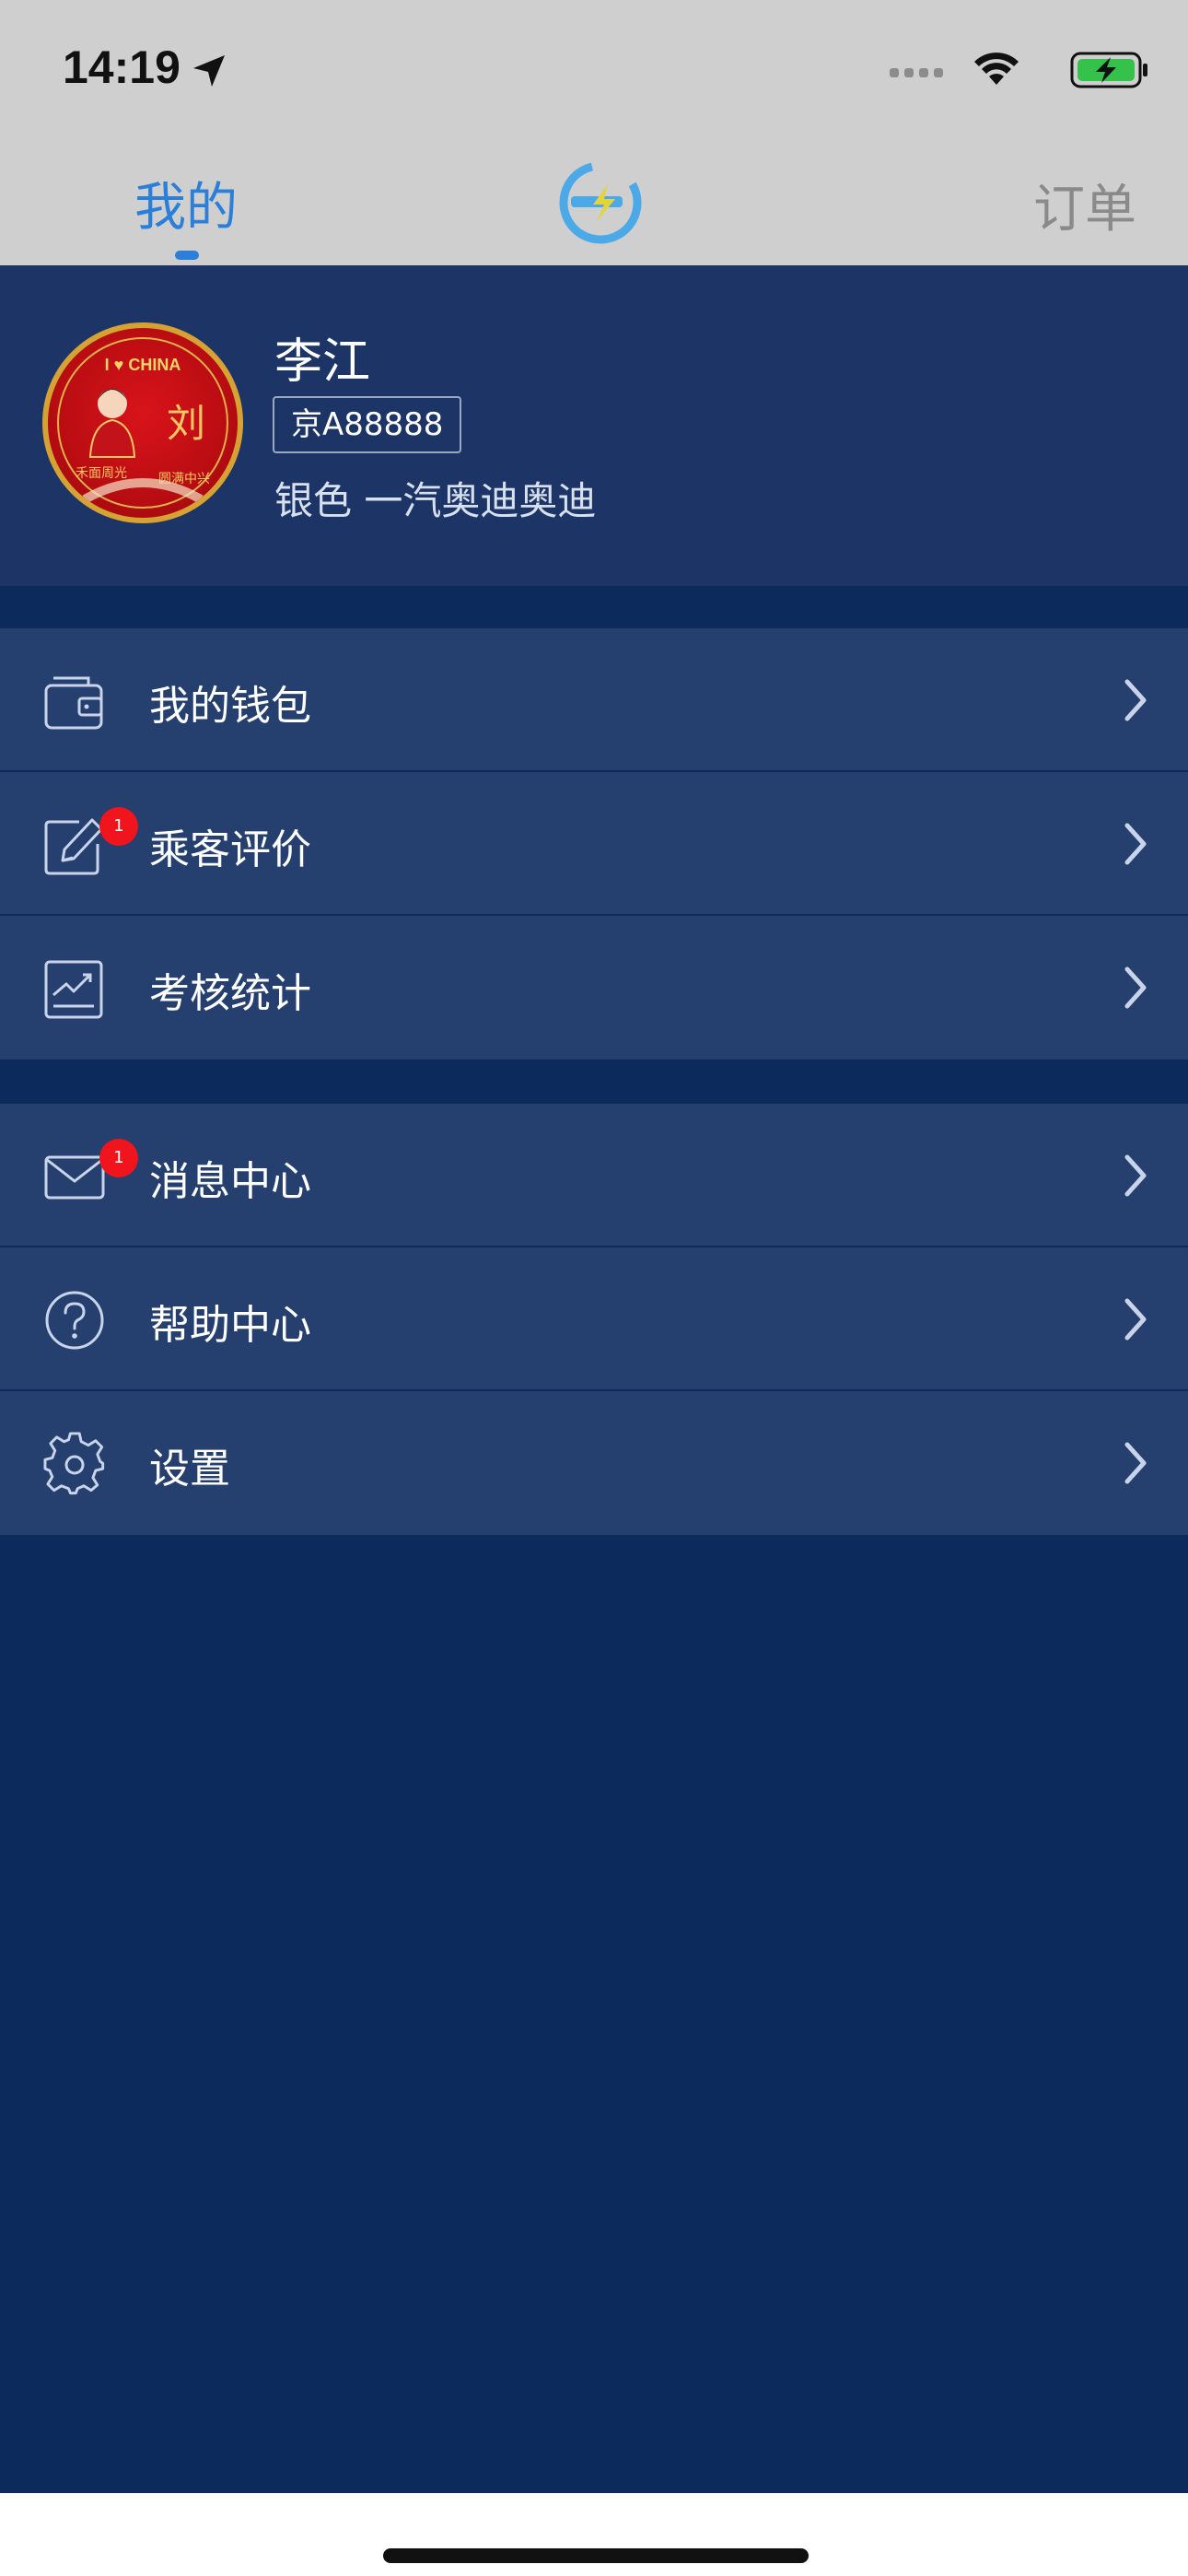 This screenshot has width=1188, height=2576. Describe the element at coordinates (74, 1177) in the screenshot. I see `mail-icon` at that location.